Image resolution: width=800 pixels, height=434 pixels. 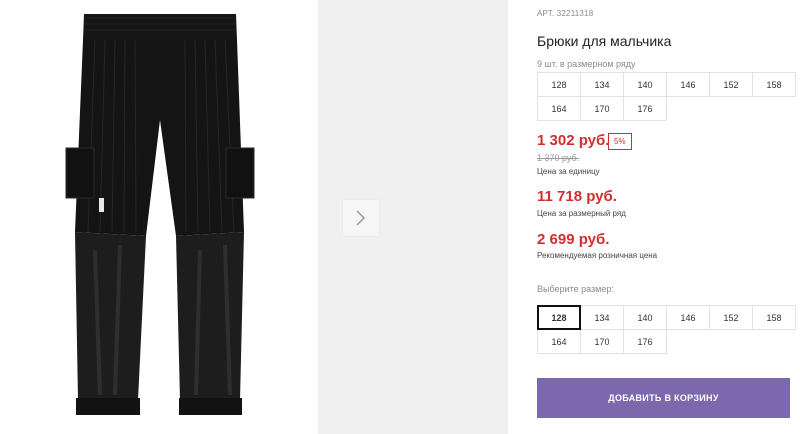 I want to click on rrp-price-label: Рекомендуемая розничная цена, so click(x=597, y=255).